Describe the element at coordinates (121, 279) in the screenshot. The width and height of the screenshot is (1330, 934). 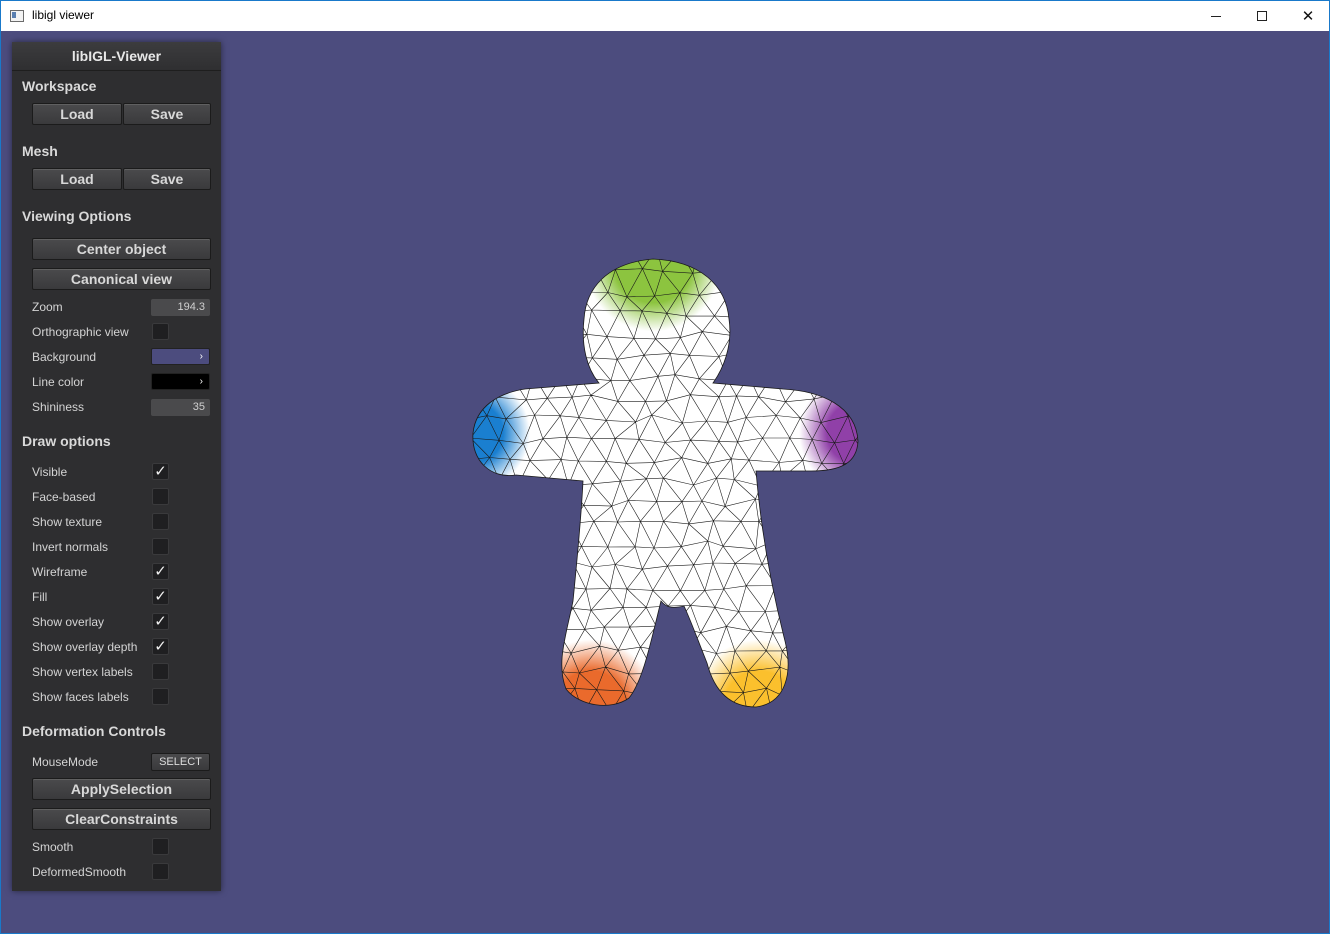
I see `canonical-view-button: Canonical view` at that location.